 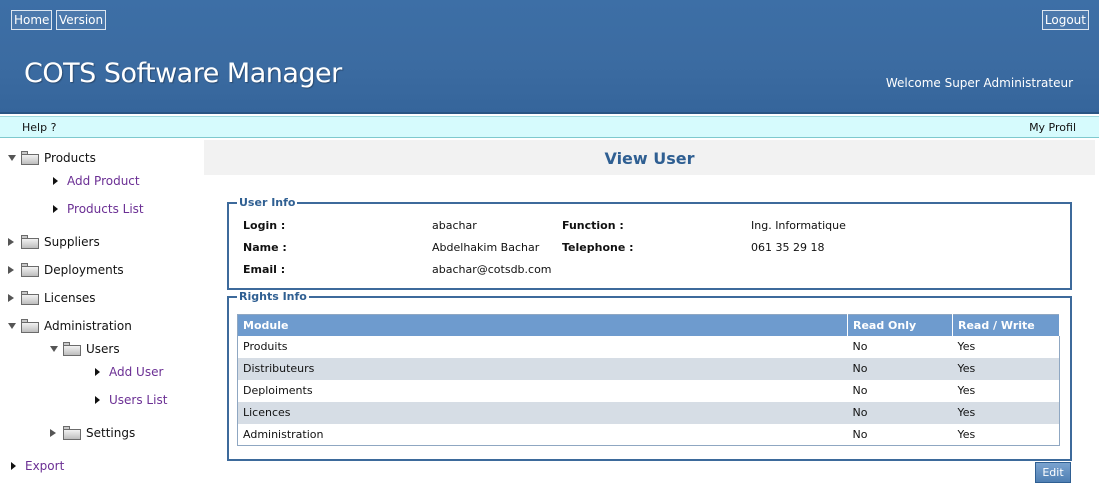 I want to click on page-title-bar: View User, so click(x=649, y=157).